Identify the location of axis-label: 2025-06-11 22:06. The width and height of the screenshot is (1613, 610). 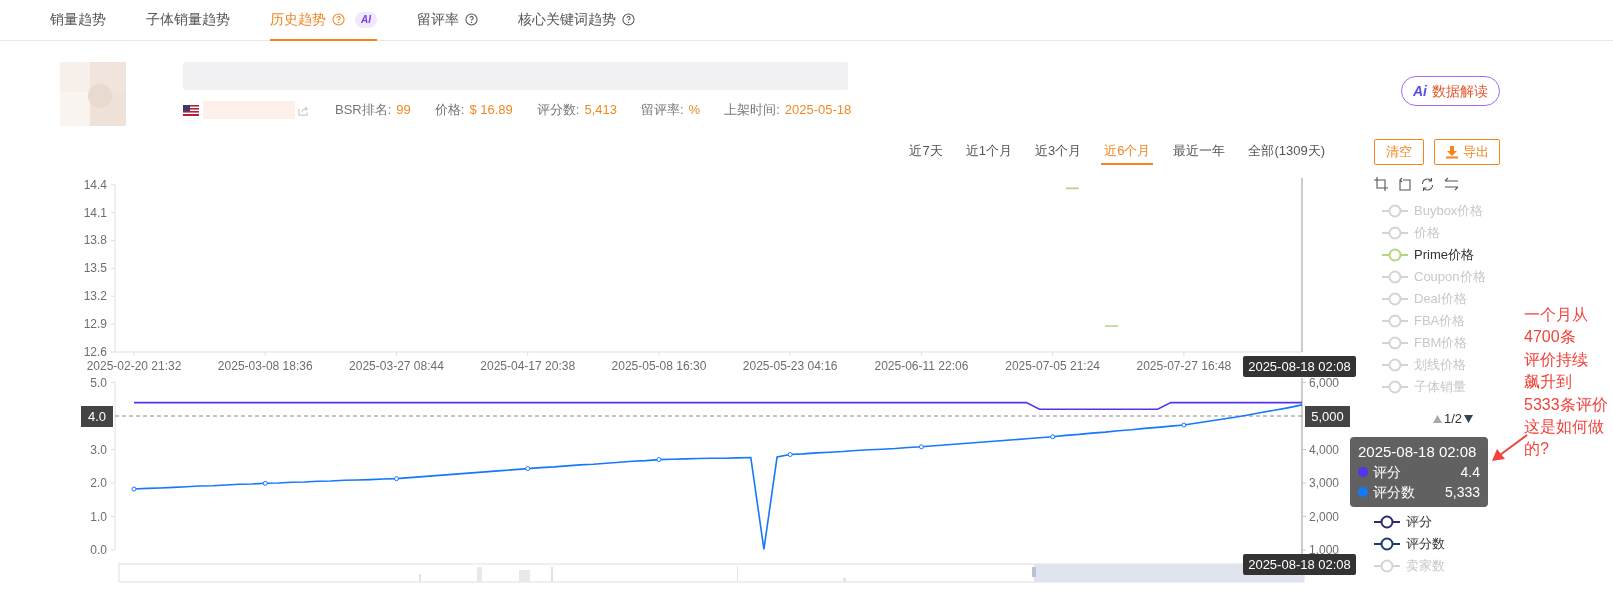
(921, 366).